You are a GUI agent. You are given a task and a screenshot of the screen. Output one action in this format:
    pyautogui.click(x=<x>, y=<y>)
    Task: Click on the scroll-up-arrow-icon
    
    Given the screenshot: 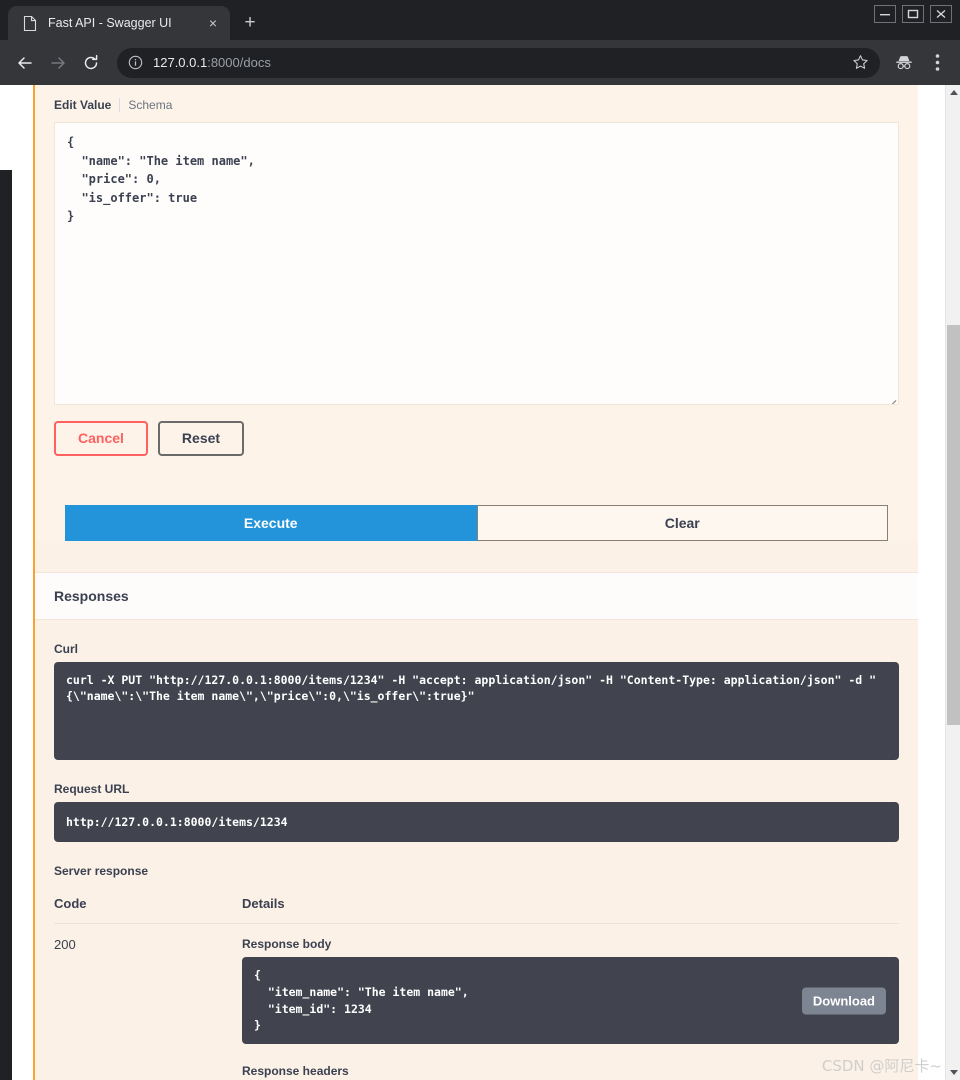 What is the action you would take?
    pyautogui.click(x=953, y=92)
    